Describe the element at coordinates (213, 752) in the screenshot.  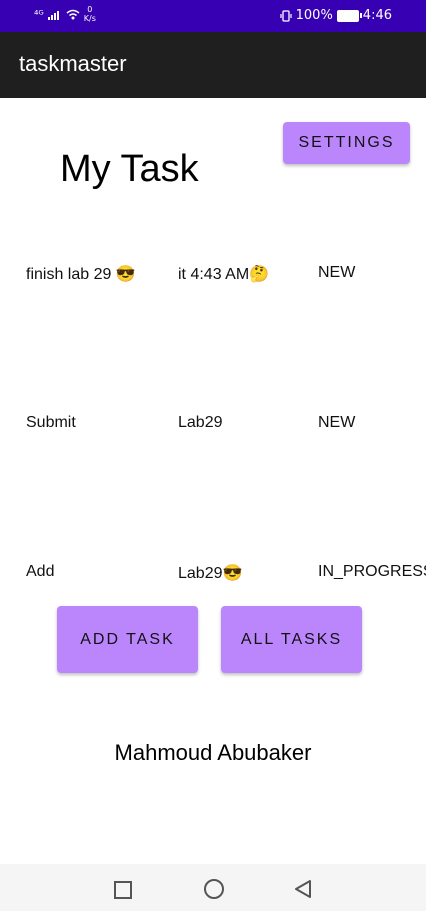
I see `user-name: Mahmoud Abubaker` at that location.